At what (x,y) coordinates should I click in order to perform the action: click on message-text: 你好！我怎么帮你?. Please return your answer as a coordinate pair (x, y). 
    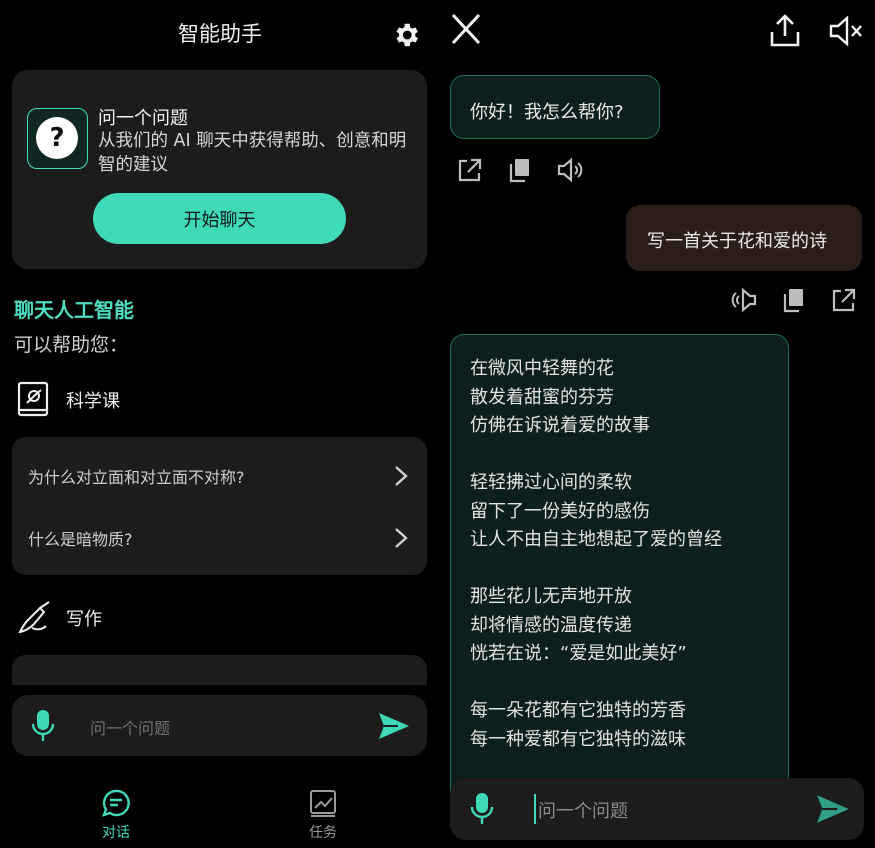
    Looking at the image, I should click on (547, 112).